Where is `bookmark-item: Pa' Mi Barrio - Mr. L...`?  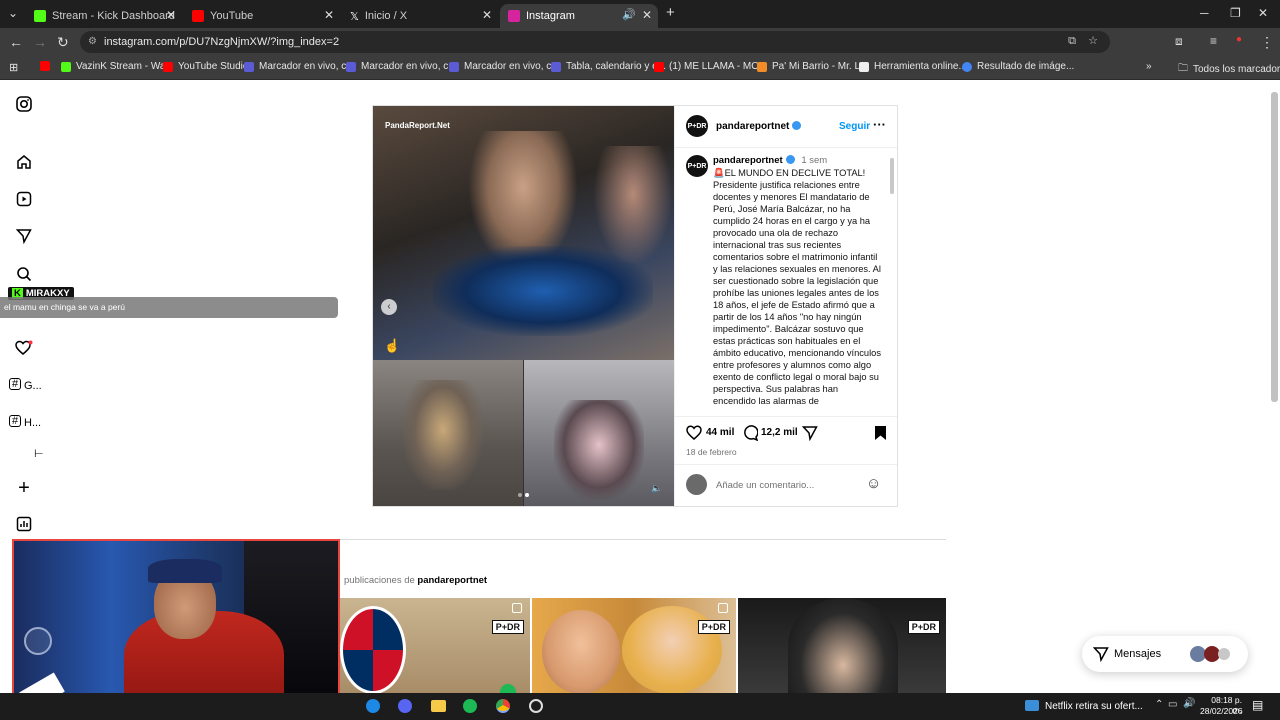
bookmark-item: Pa' Mi Barrio - Mr. L... is located at coordinates (812, 66).